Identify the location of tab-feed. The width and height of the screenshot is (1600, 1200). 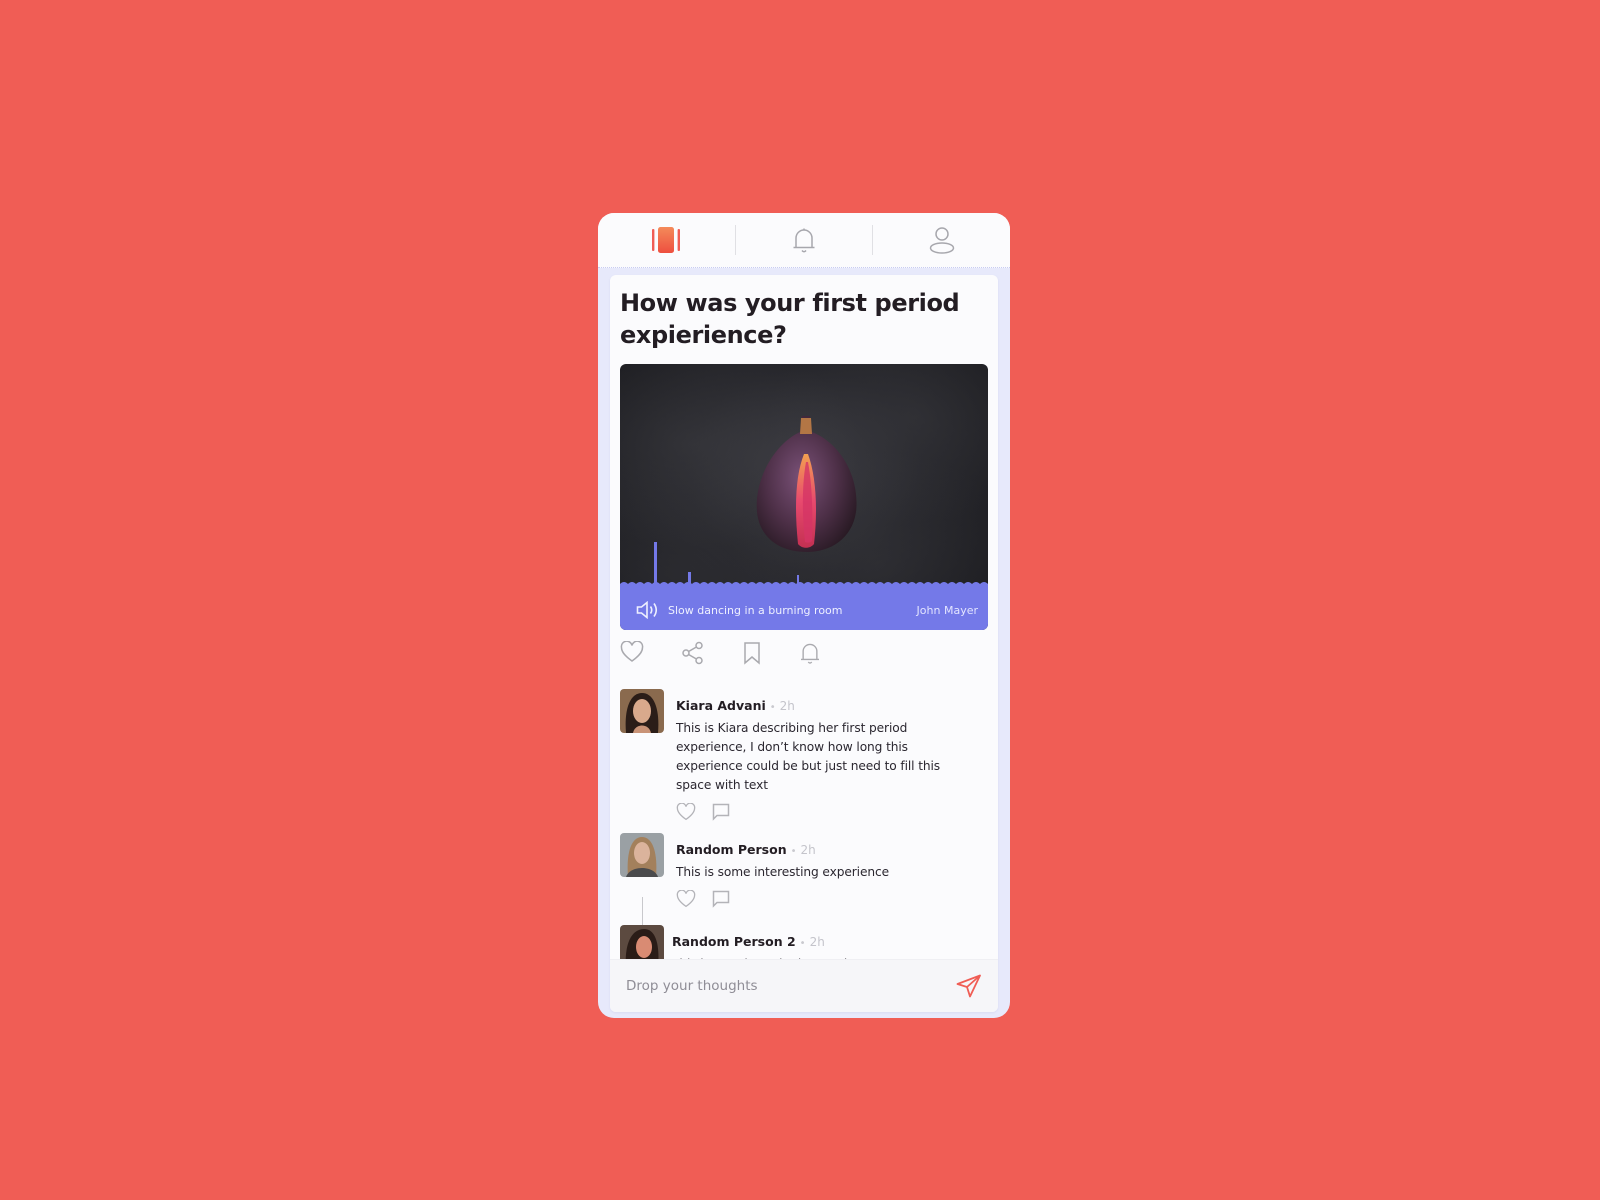
(666, 240).